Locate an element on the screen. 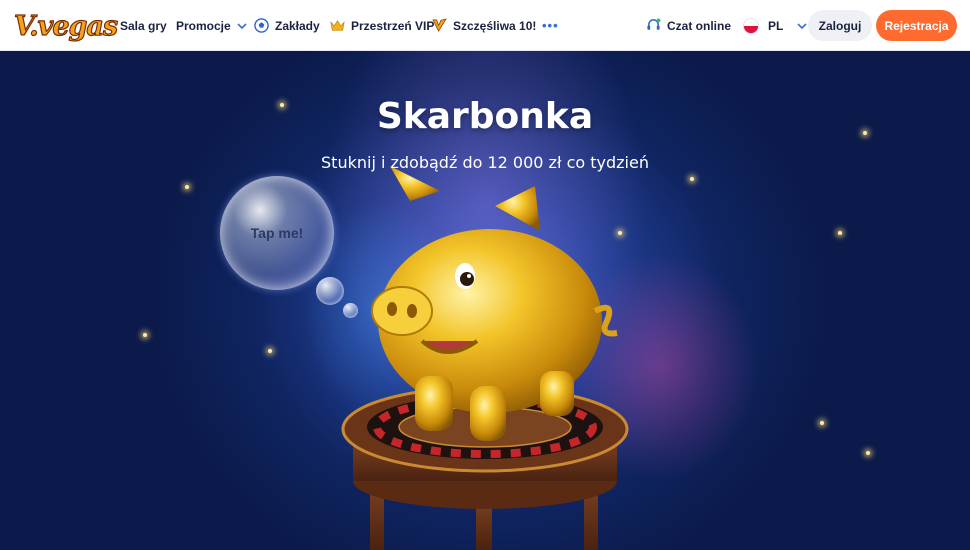 The image size is (970, 550). nav-zaklady-label: Zakłady is located at coordinates (297, 25).